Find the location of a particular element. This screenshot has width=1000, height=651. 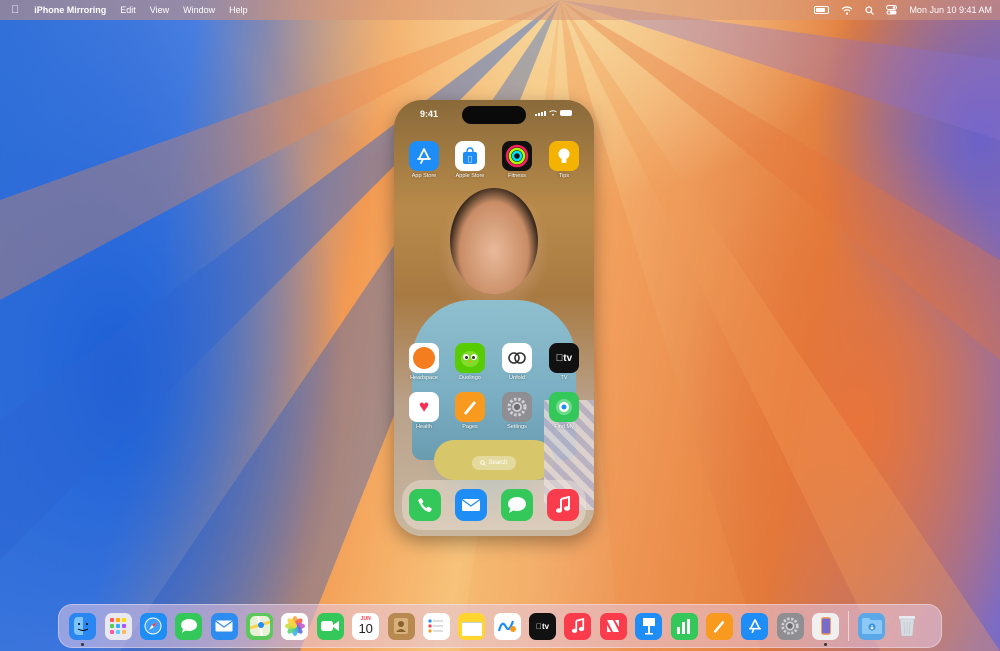

app-duolingo: Duolingo is located at coordinates (470, 362).